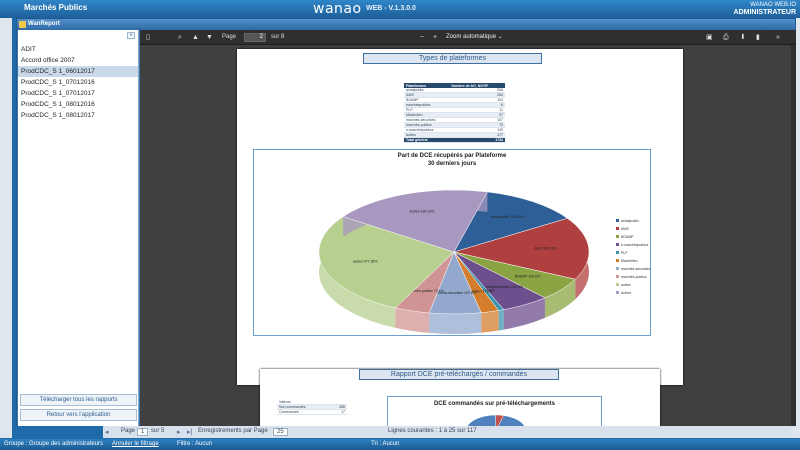 This screenshot has width=800, height=450. What do you see at coordinates (625, 229) in the screenshot?
I see `legend-label: AWS` at bounding box center [625, 229].